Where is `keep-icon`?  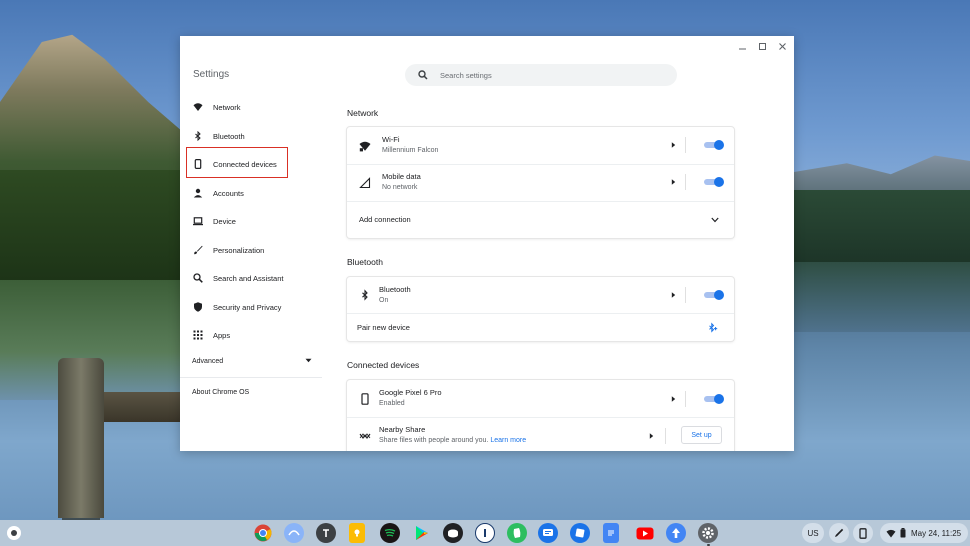
keep-icon is located at coordinates (357, 533).